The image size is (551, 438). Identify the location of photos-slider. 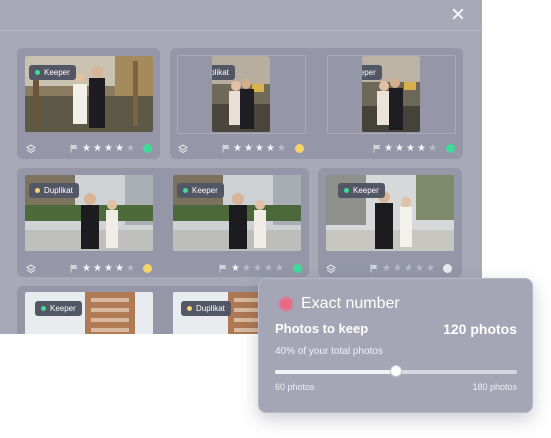
(396, 371).